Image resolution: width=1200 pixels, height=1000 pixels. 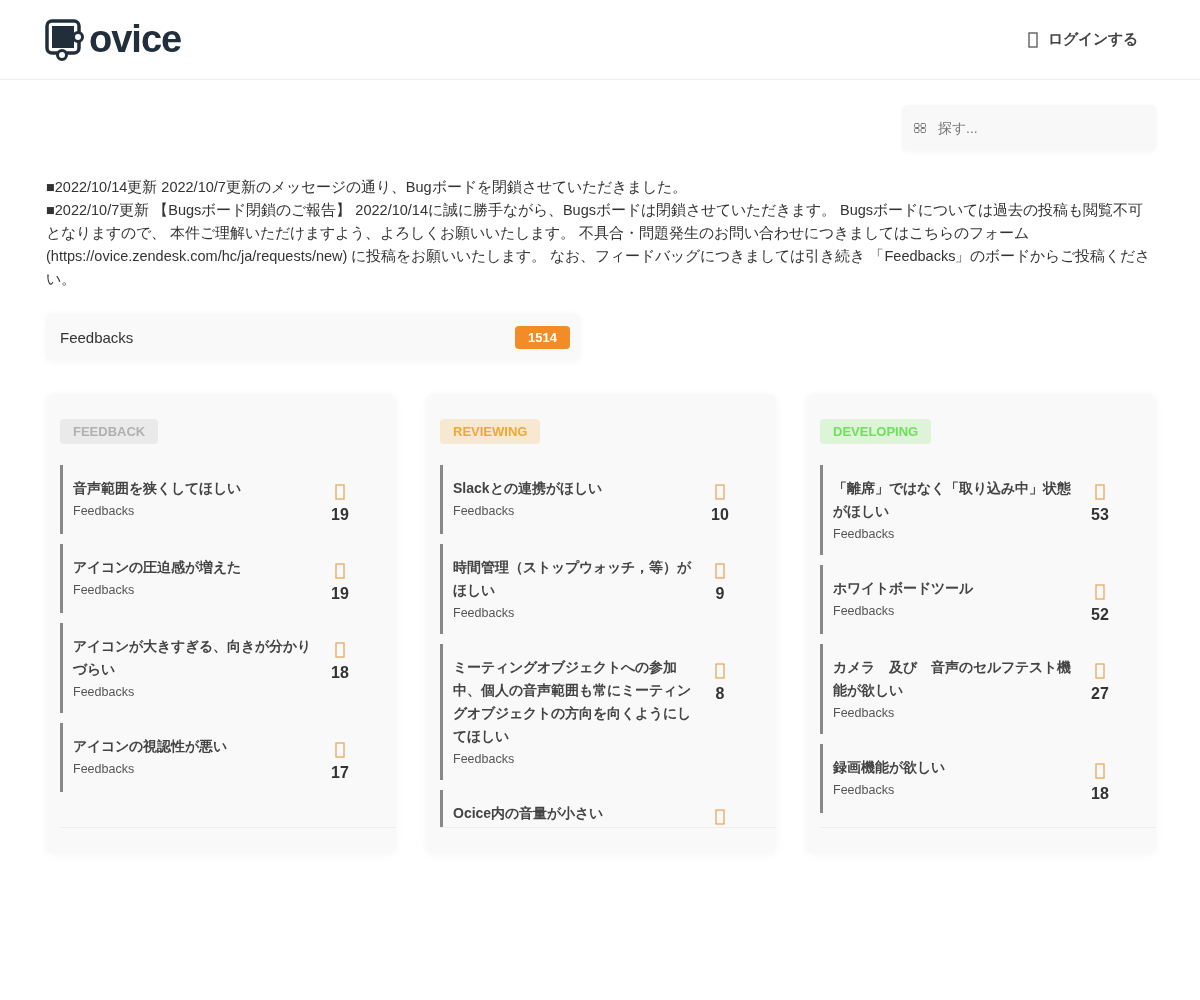 What do you see at coordinates (109, 431) in the screenshot?
I see `status-tag: FEEDBACK` at bounding box center [109, 431].